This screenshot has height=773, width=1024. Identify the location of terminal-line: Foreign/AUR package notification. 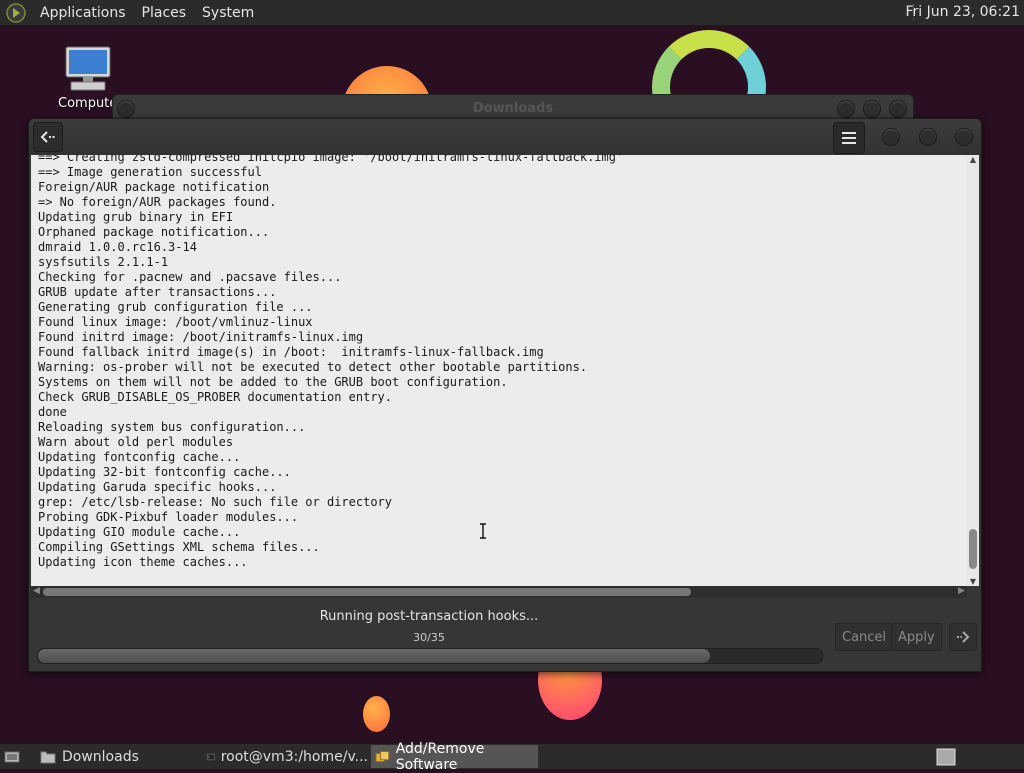
(154, 187).